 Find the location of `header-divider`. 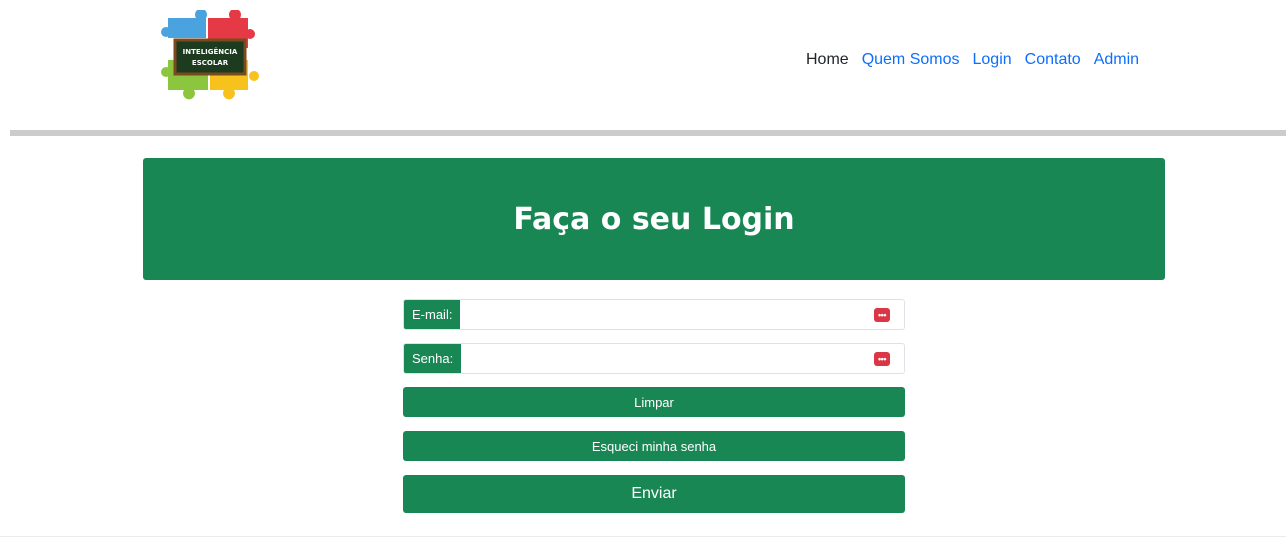

header-divider is located at coordinates (648, 133).